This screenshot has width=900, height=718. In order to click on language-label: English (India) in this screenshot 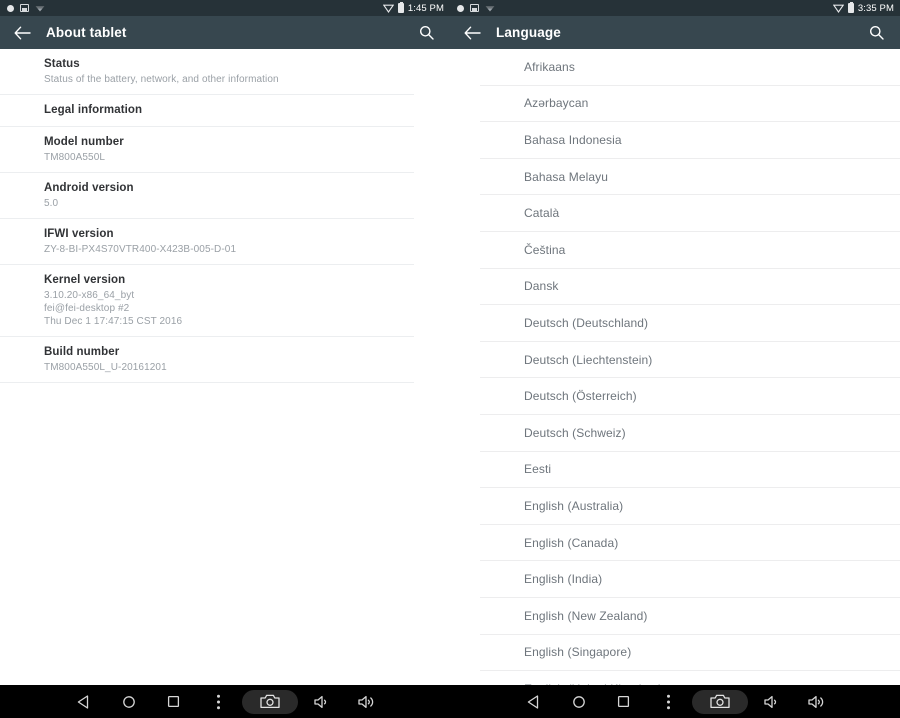, I will do `click(563, 579)`.